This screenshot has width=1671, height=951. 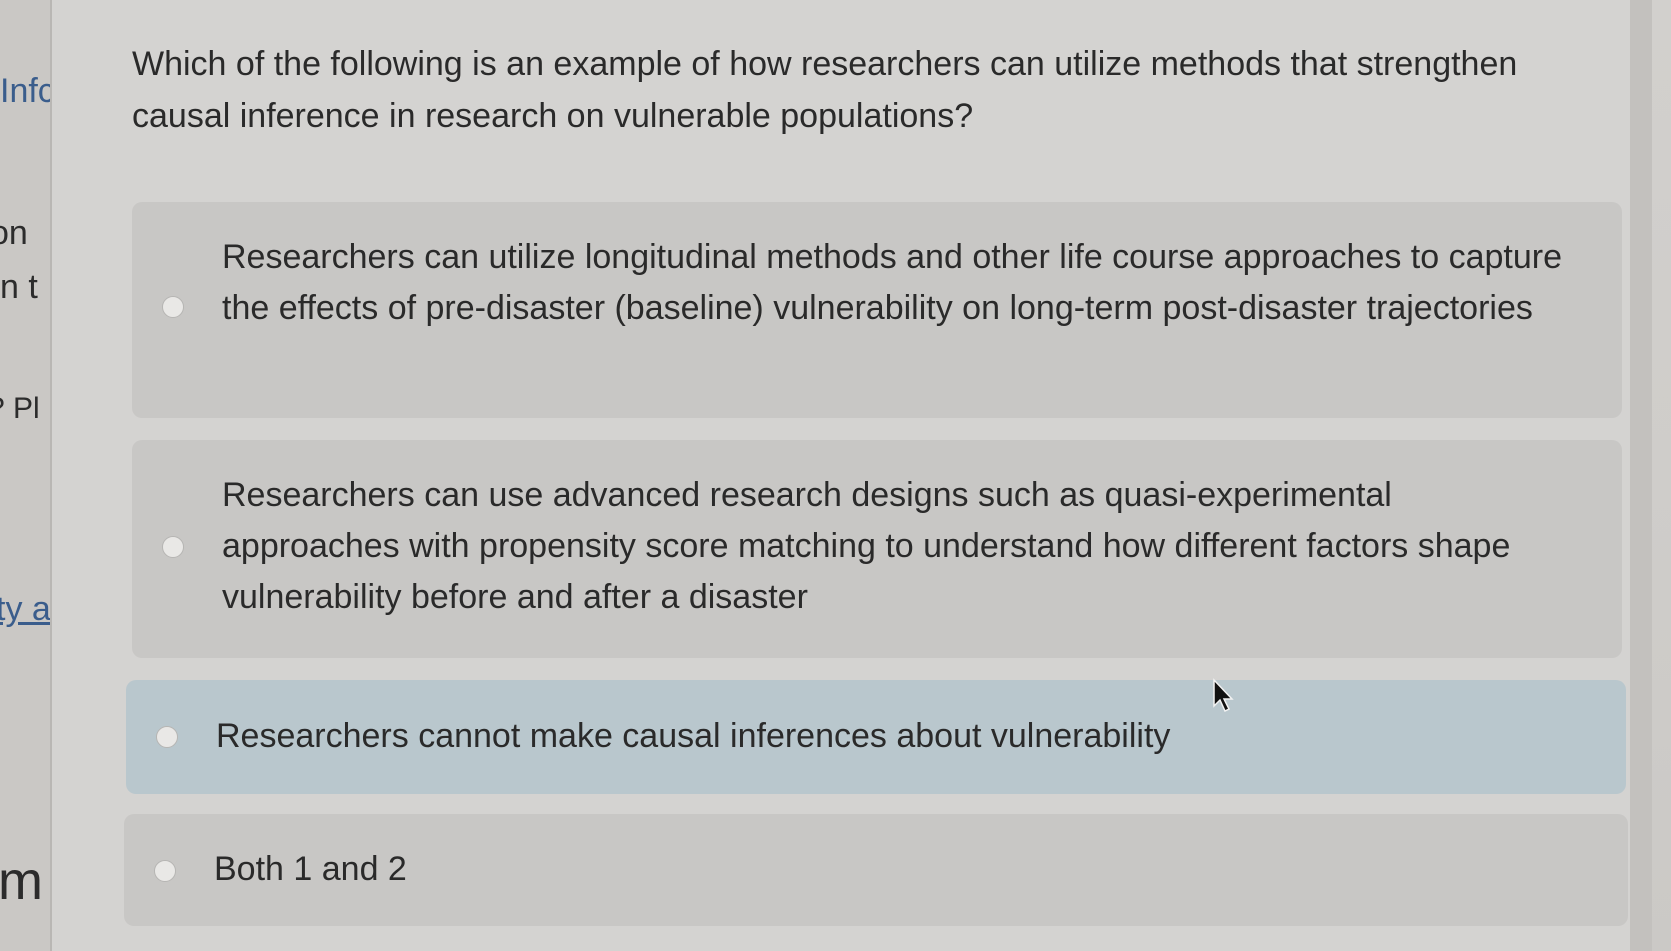 I want to click on answer-option-4: Both 1 and 2, so click(x=876, y=870).